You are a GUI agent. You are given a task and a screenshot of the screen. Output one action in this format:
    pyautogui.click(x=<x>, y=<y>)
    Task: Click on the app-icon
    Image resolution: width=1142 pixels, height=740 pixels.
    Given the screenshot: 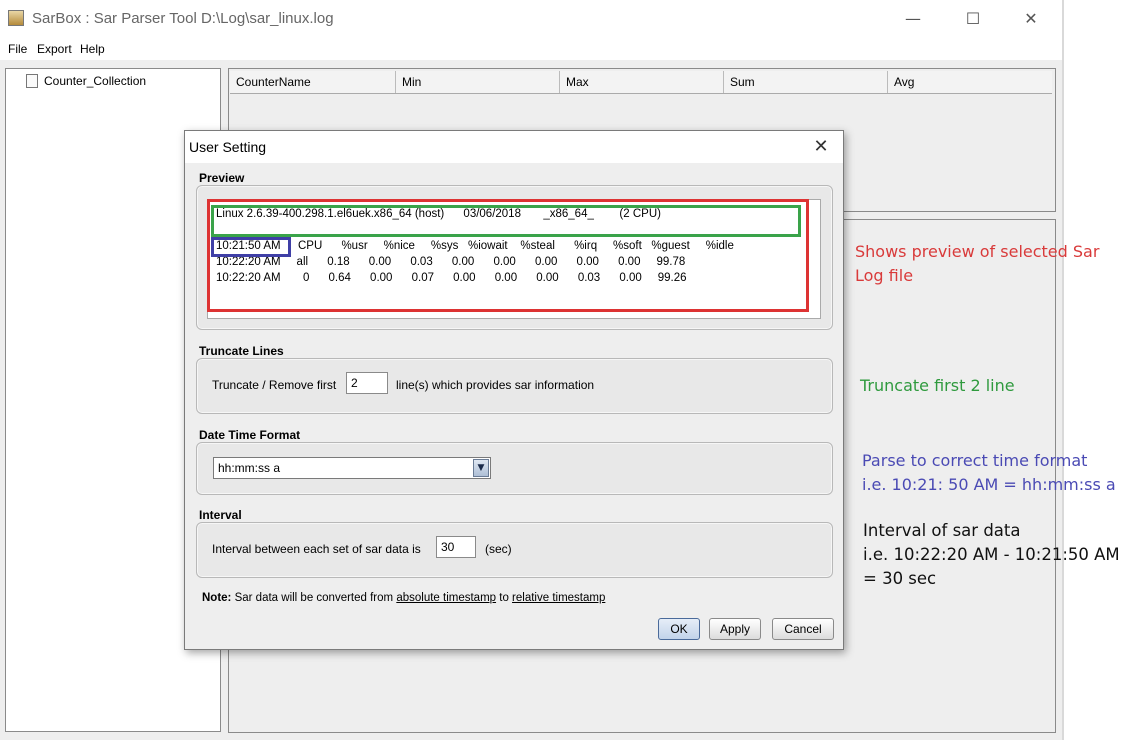 What is the action you would take?
    pyautogui.click(x=16, y=18)
    